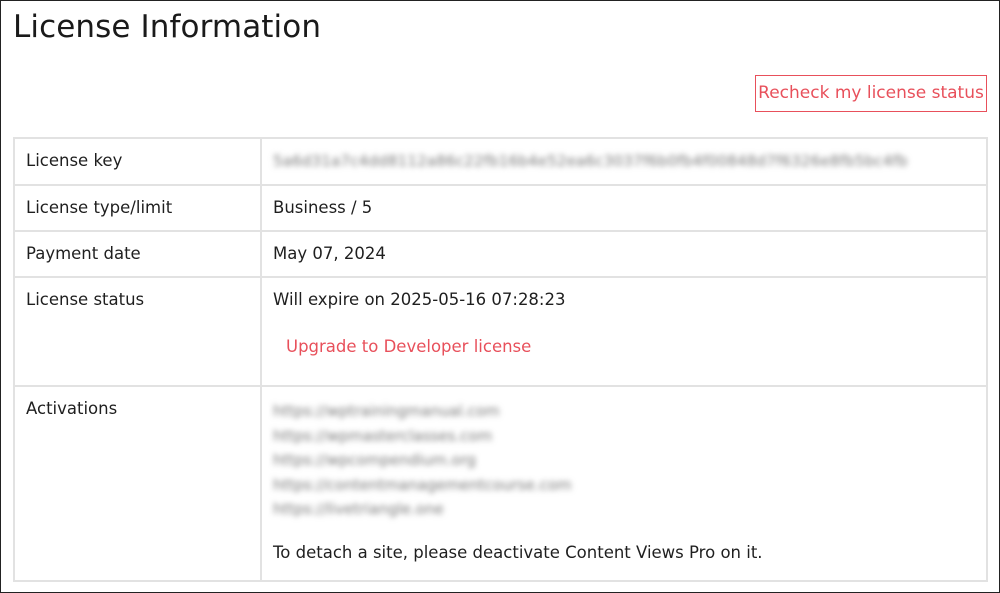 The width and height of the screenshot is (1000, 593). Describe the element at coordinates (375, 460) in the screenshot. I see `activation-site: https://wpcompendium.org` at that location.